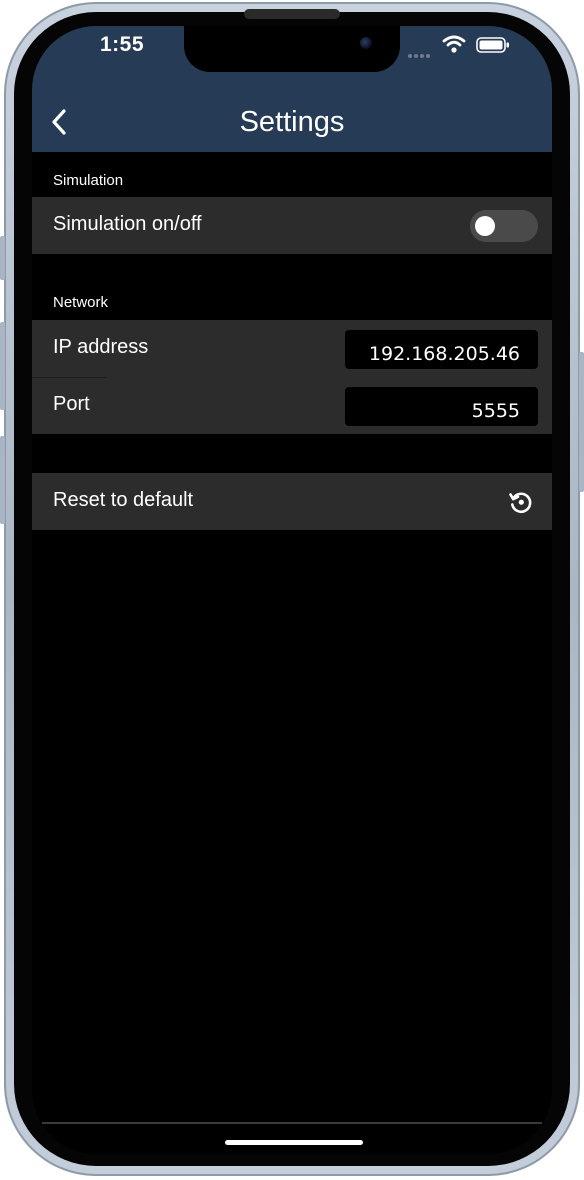 The width and height of the screenshot is (584, 1180). Describe the element at coordinates (292, 49) in the screenshot. I see `notch` at that location.